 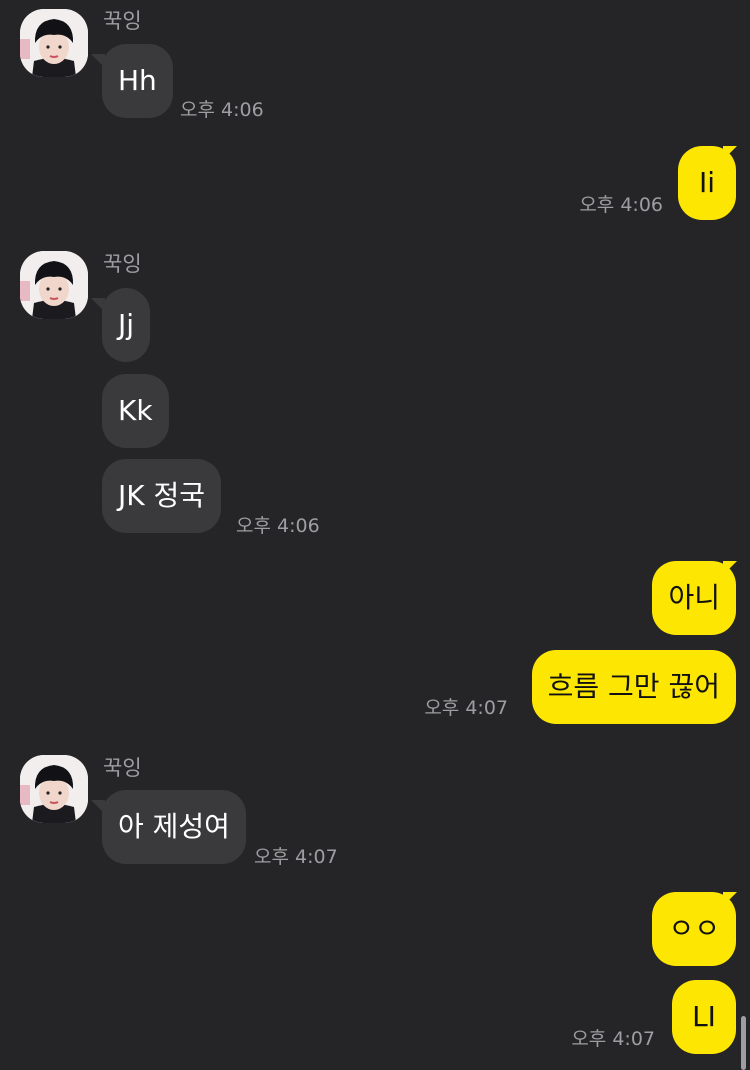 I want to click on message-bubble: LI, so click(x=704, y=1017).